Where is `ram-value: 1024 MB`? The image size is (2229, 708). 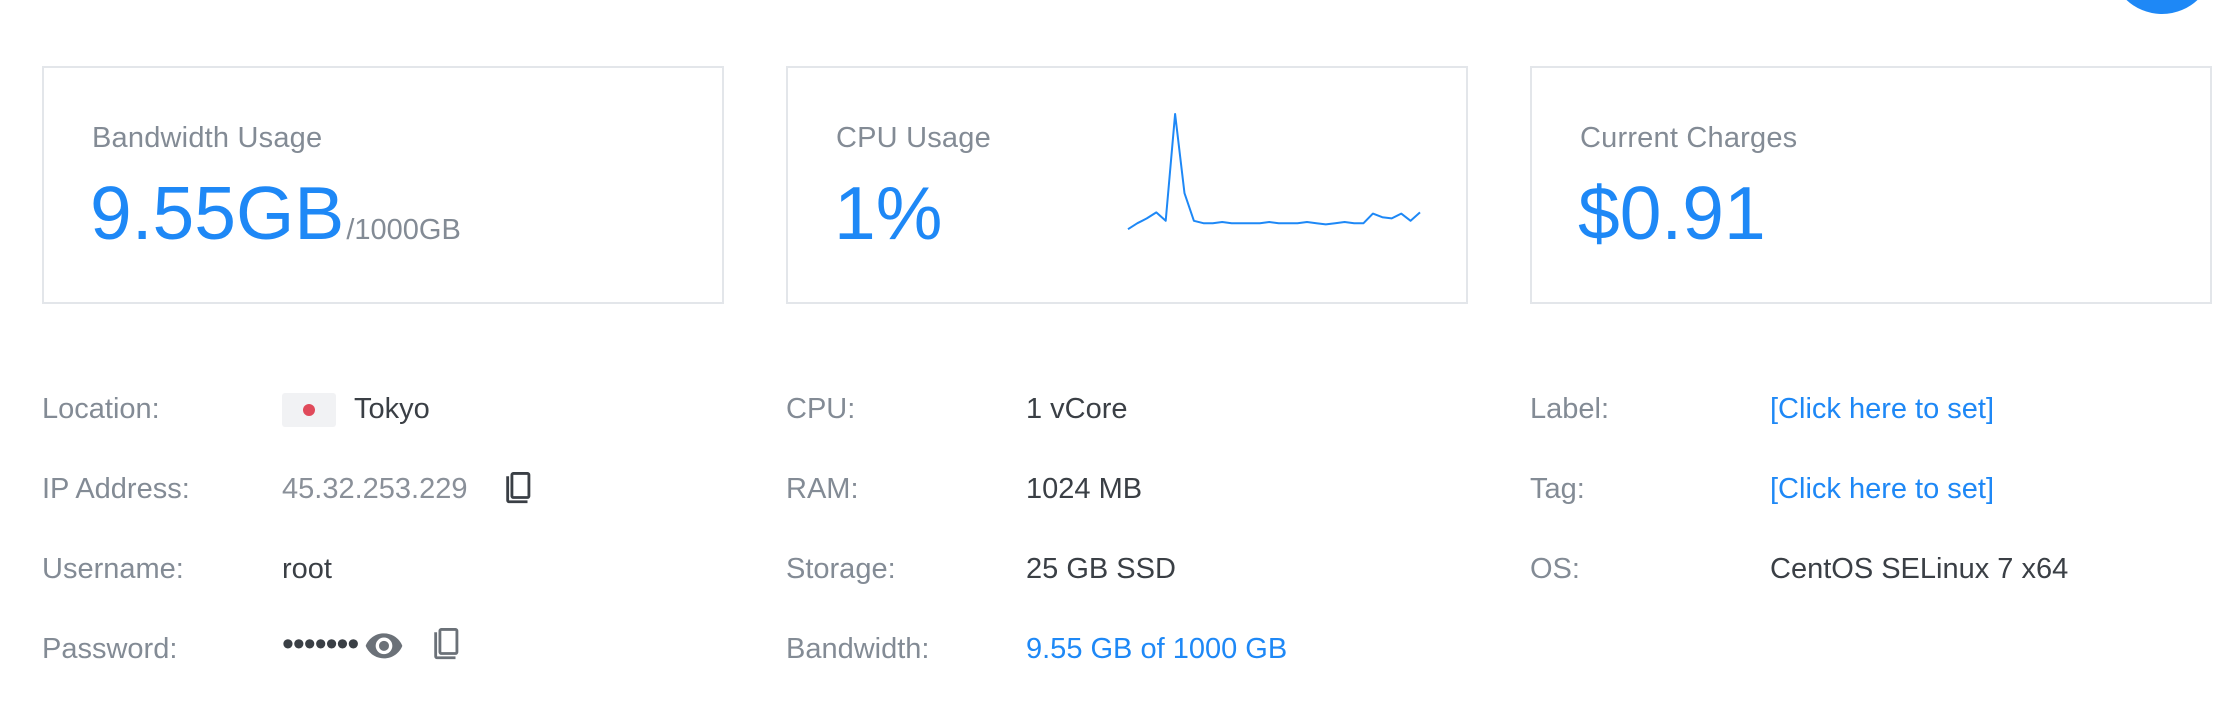 ram-value: 1024 MB is located at coordinates (1084, 489).